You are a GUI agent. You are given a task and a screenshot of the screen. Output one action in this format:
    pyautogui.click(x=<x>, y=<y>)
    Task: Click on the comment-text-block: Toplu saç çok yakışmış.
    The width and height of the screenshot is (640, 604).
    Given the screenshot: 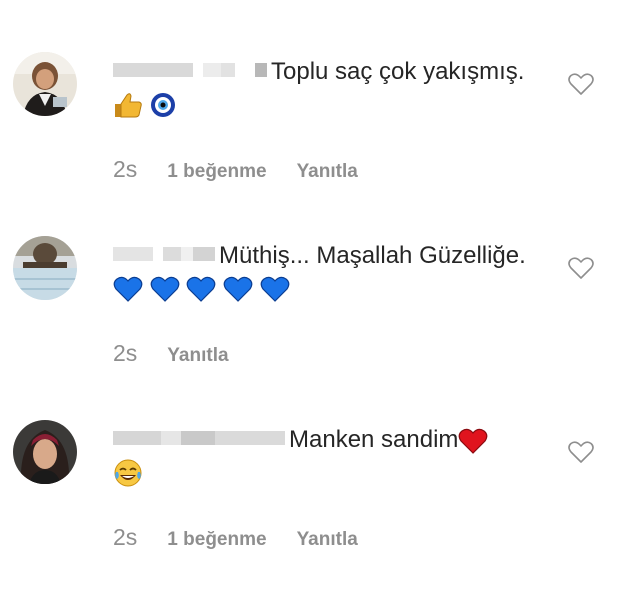 What is the action you would take?
    pyautogui.click(x=333, y=88)
    